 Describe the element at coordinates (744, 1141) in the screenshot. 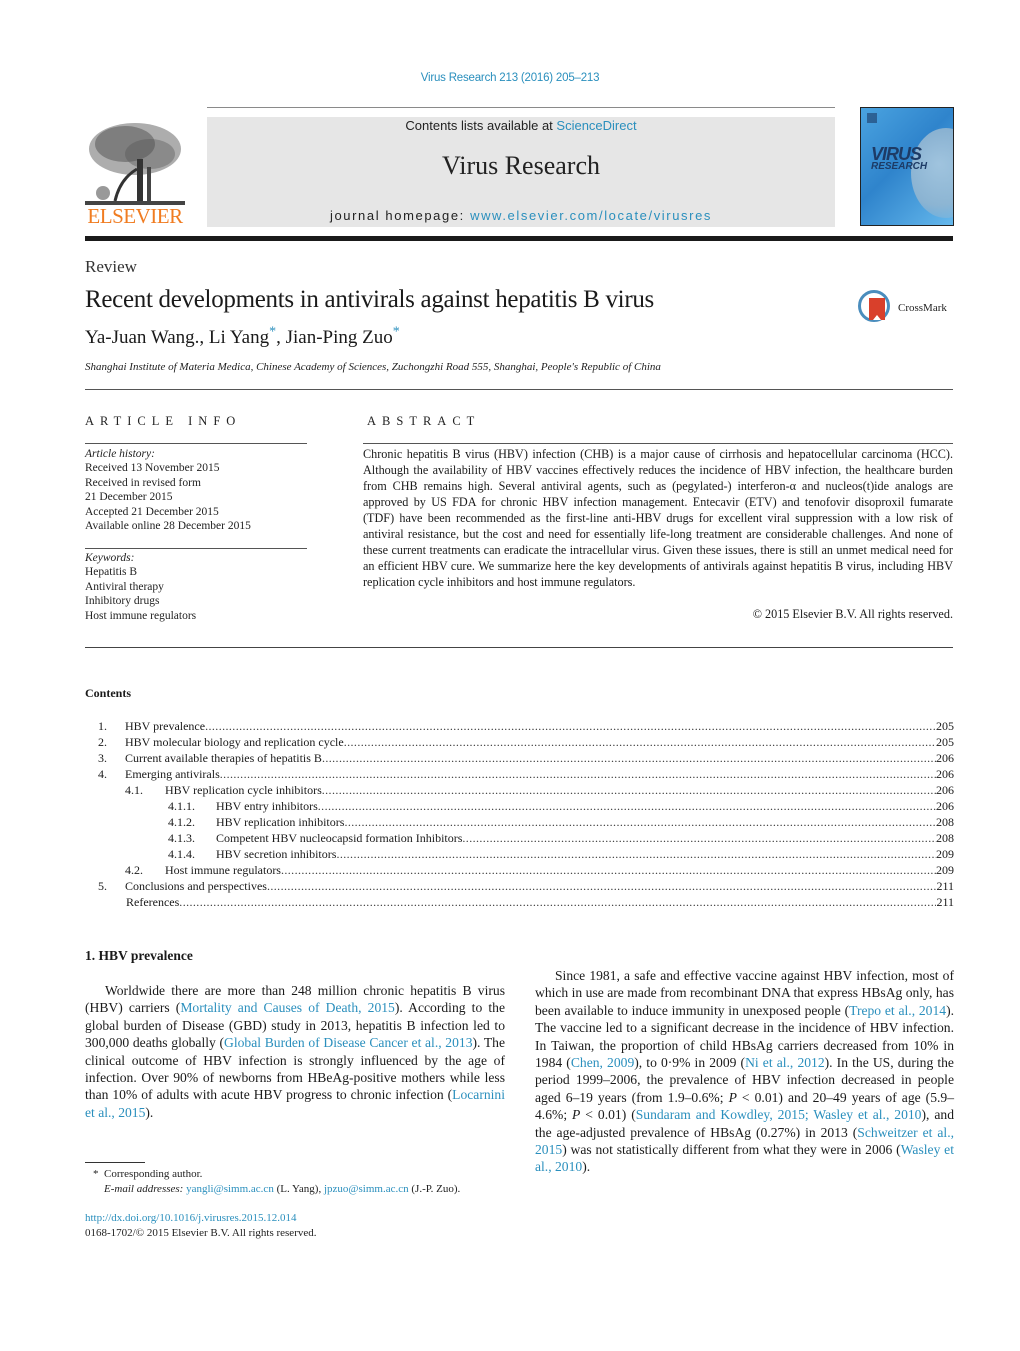

I see `citation-link: Schweitzer et al., 2015` at that location.